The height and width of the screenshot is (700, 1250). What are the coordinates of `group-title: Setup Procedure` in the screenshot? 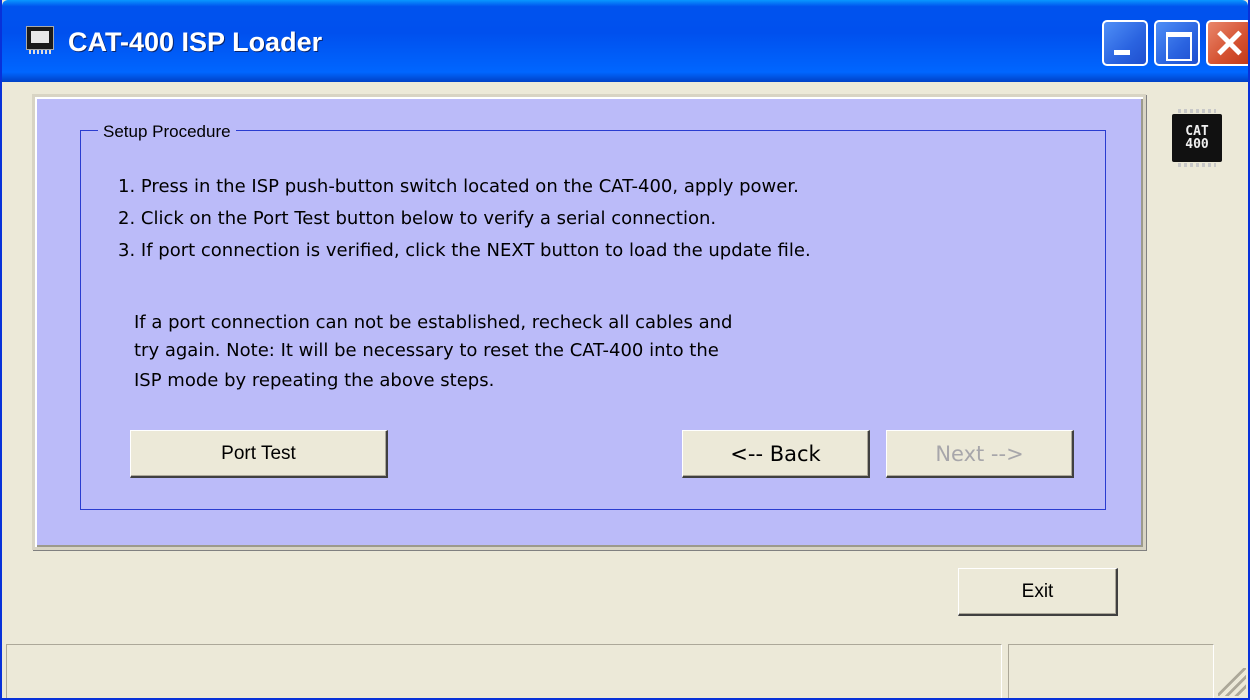 It's located at (167, 132).